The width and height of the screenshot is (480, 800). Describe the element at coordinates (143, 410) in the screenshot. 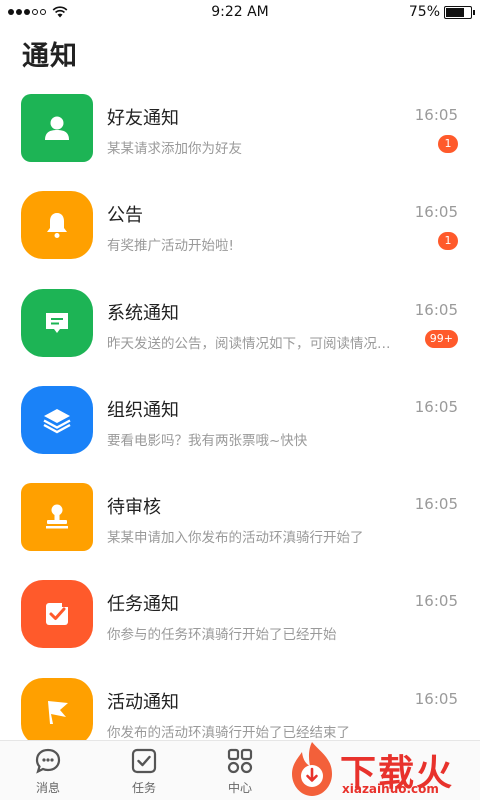

I see `item-title: 组织通知` at that location.